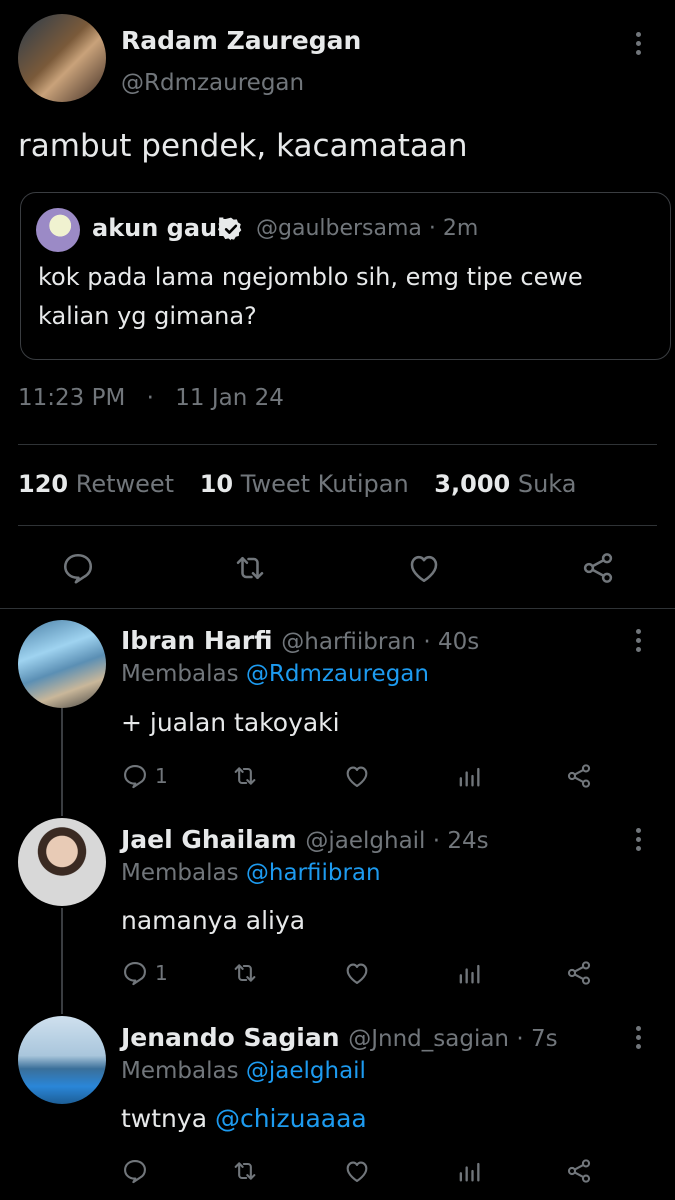 The width and height of the screenshot is (675, 1200). I want to click on quoted-author-name: akun gaul, so click(159, 228).